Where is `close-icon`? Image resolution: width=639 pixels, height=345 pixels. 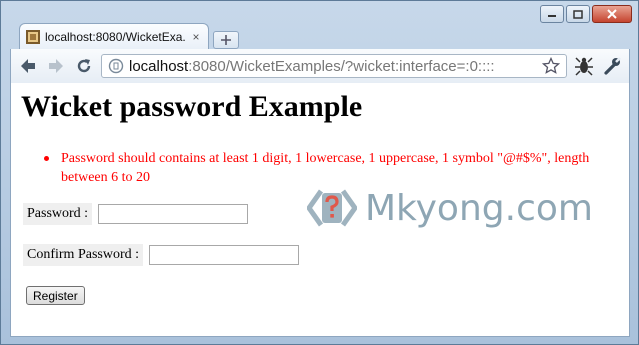
close-icon is located at coordinates (612, 14).